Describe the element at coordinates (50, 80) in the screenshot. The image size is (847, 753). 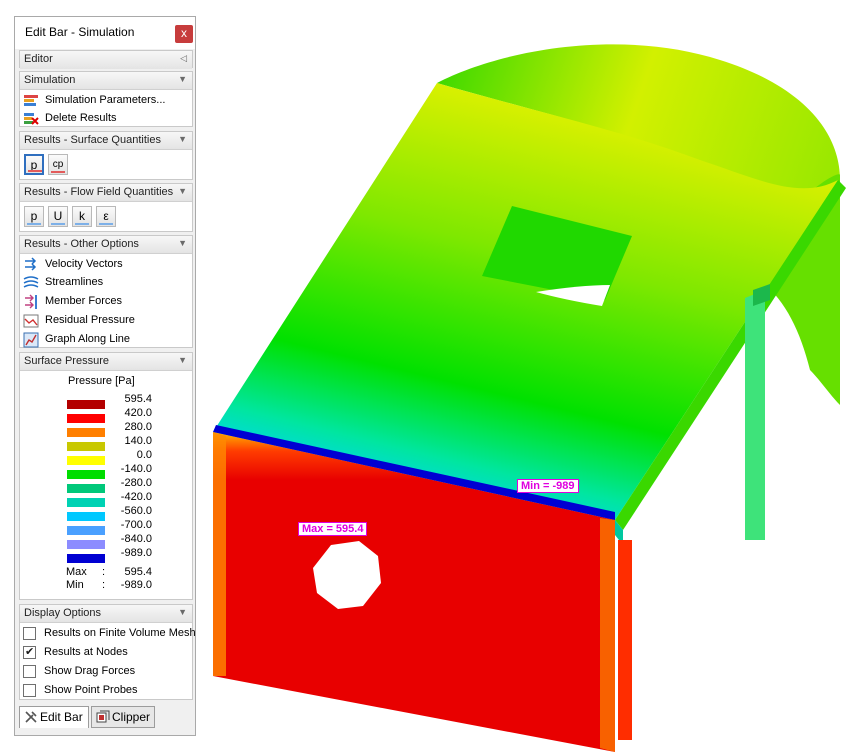
I see `section-simulation-label: Simulation` at that location.